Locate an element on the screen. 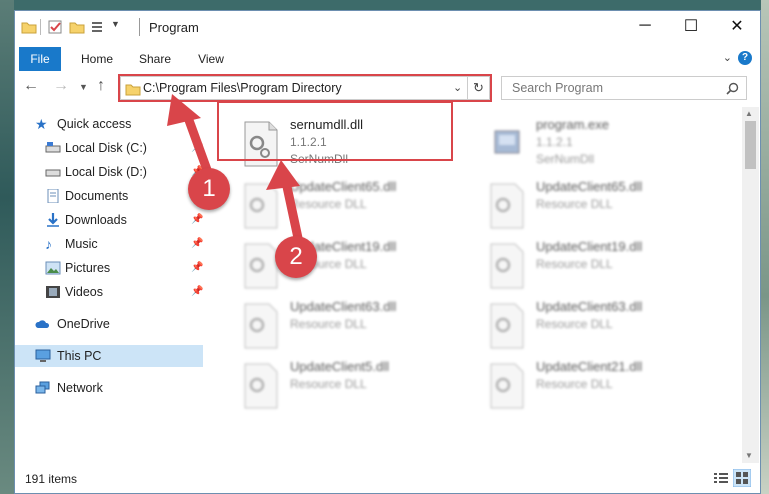 Image resolution: width=769 pixels, height=494 pixels. network-icon is located at coordinates (42, 387).